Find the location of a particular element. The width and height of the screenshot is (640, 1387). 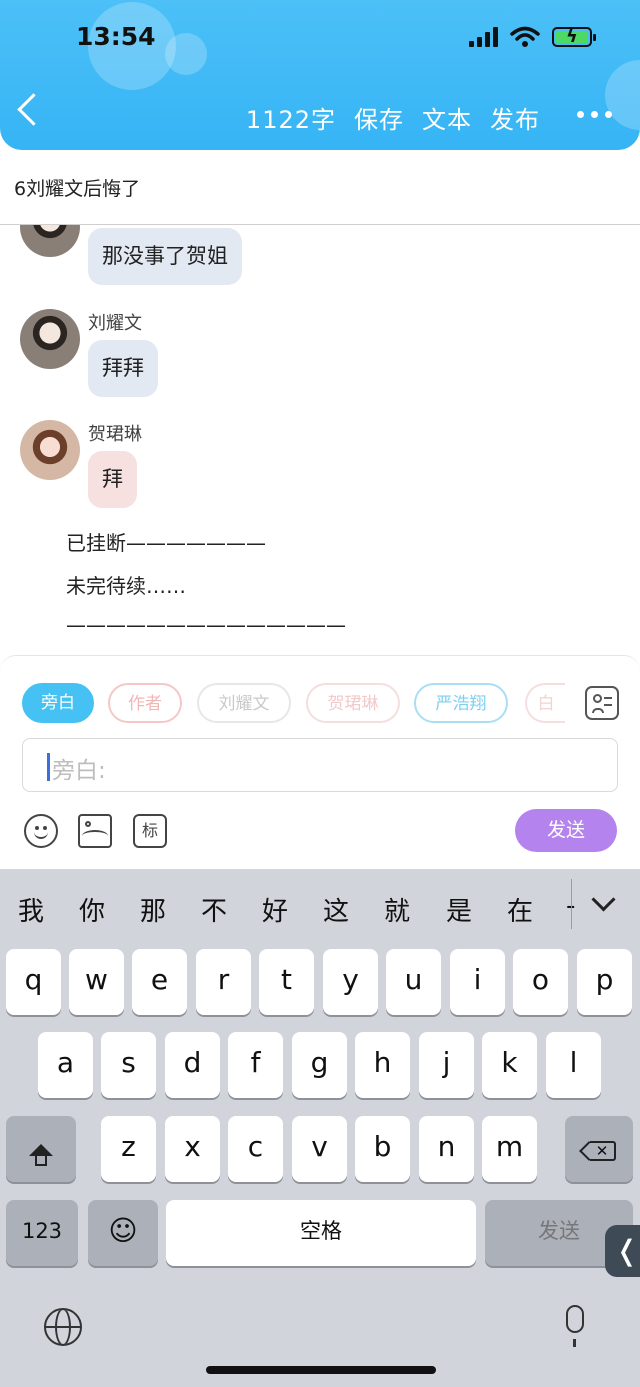

candidate-word: 在 is located at coordinates (520, 909).